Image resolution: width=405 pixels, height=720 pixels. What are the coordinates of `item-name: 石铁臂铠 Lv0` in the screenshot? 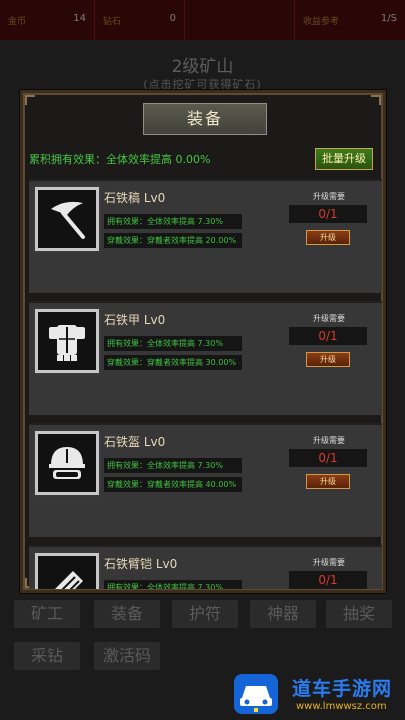 It's located at (141, 564).